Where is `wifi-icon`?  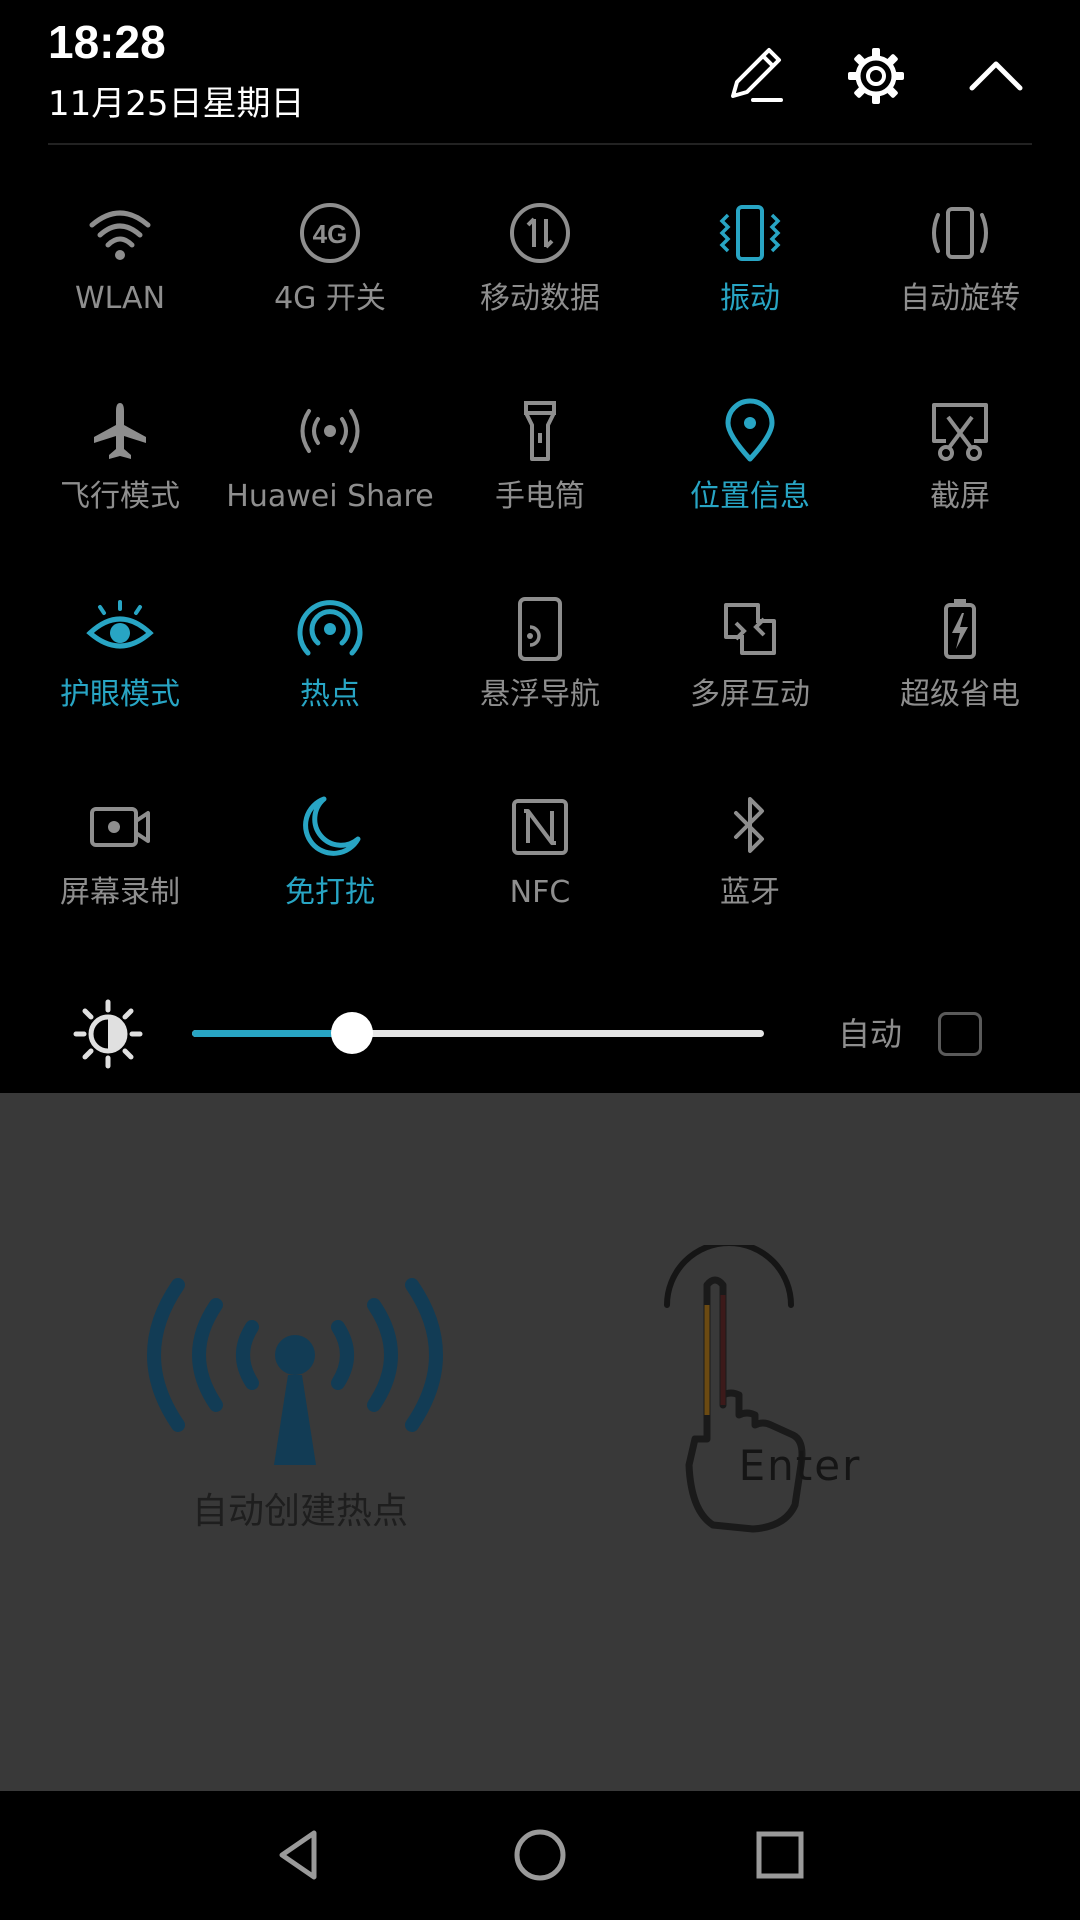 wifi-icon is located at coordinates (120, 233).